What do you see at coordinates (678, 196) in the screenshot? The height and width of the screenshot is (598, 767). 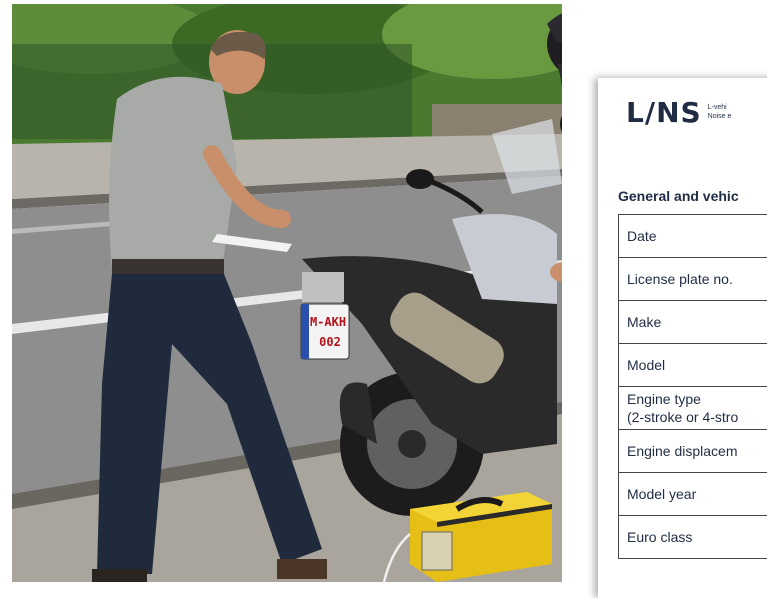 I see `section-title: General and vehic` at bounding box center [678, 196].